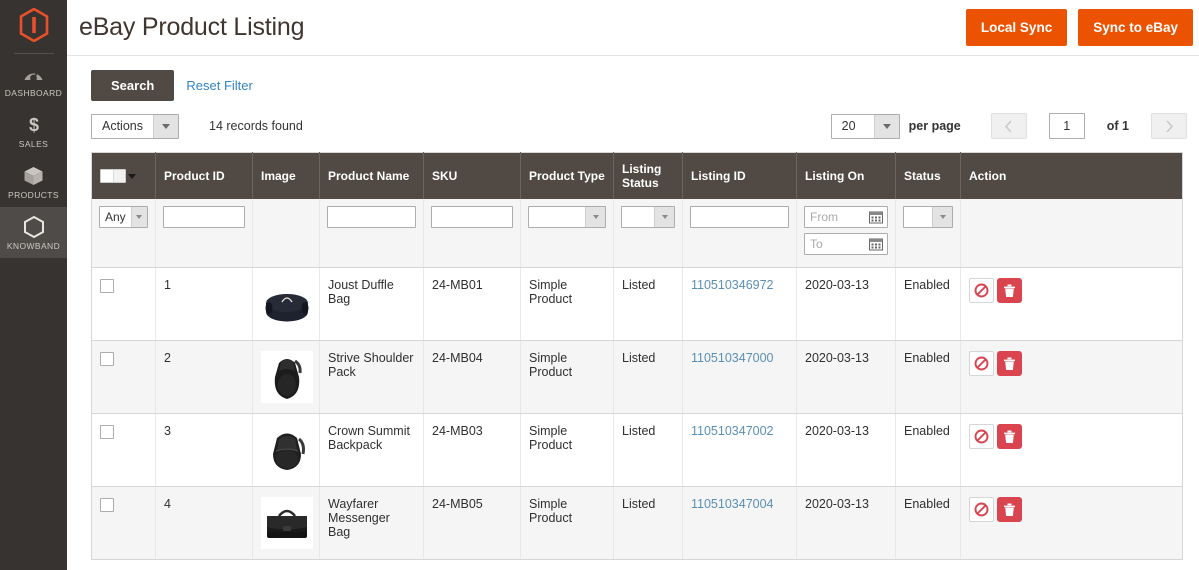  I want to click on product-type-column: Product Type, so click(567, 175).